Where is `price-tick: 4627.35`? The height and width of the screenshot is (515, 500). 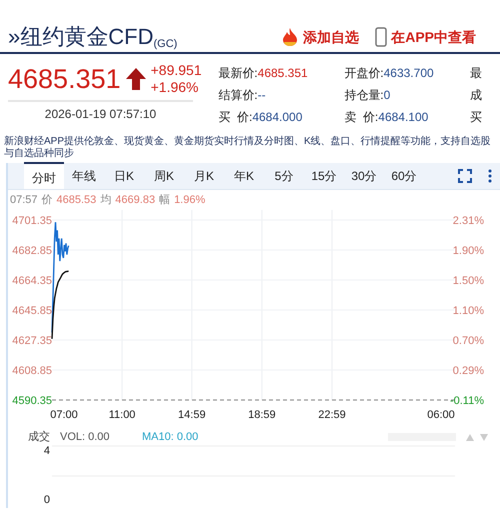 price-tick: 4627.35 is located at coordinates (32, 341).